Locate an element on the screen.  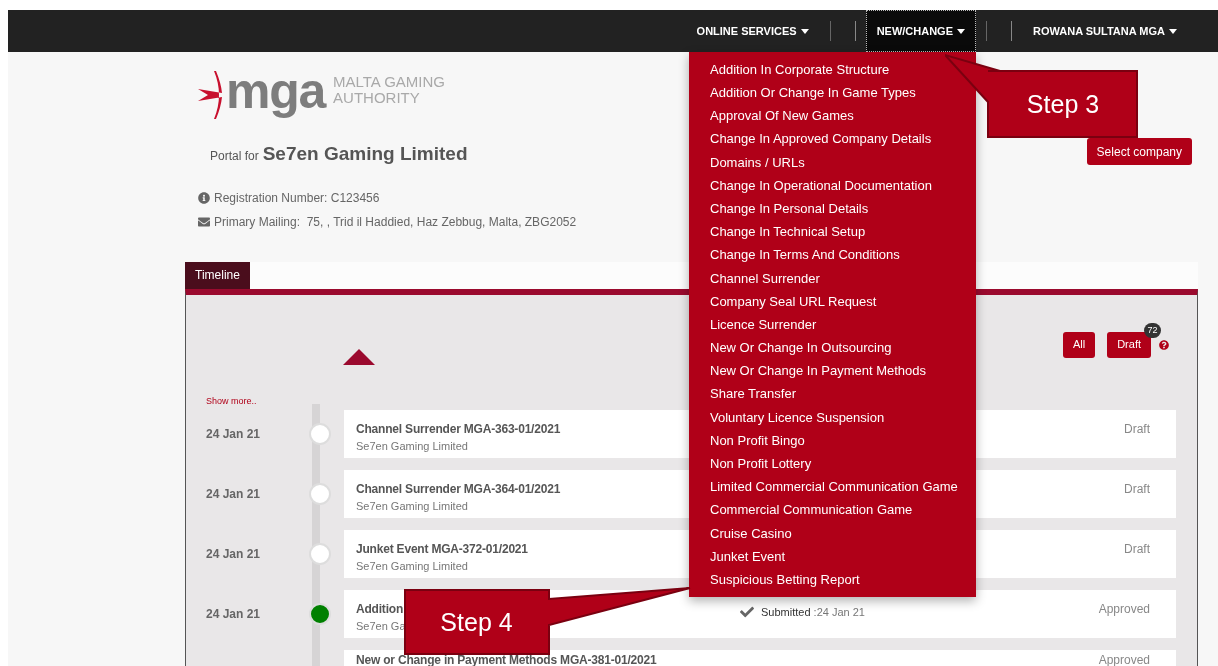
step-tooltip: Step 4 is located at coordinates (548, 620).